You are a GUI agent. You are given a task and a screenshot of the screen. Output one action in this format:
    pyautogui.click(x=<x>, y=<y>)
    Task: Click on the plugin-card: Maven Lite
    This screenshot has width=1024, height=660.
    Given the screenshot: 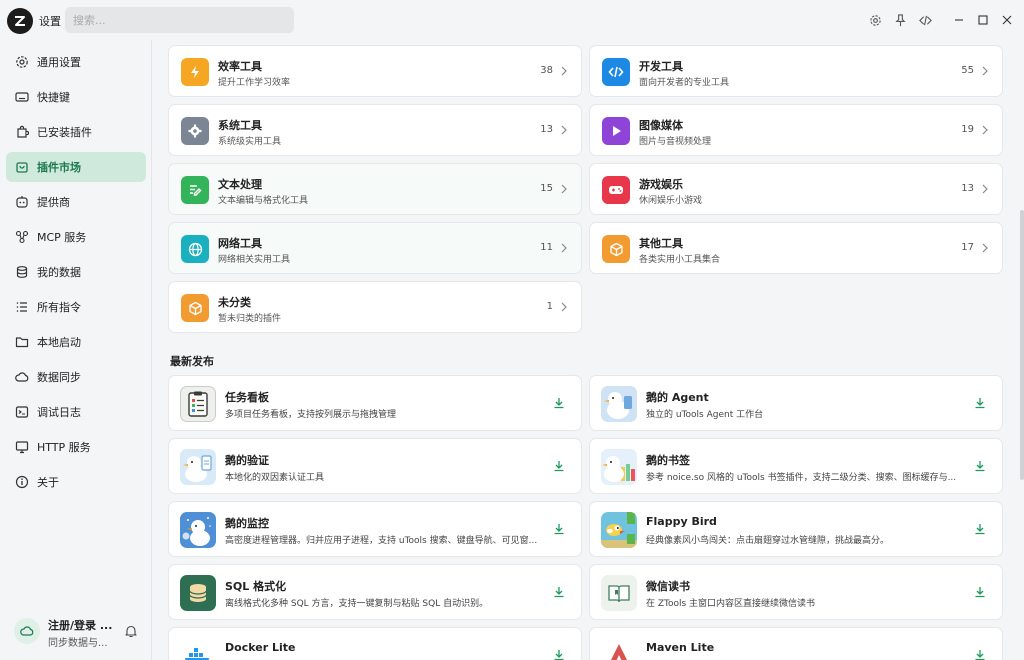 What is the action you would take?
    pyautogui.click(x=796, y=643)
    